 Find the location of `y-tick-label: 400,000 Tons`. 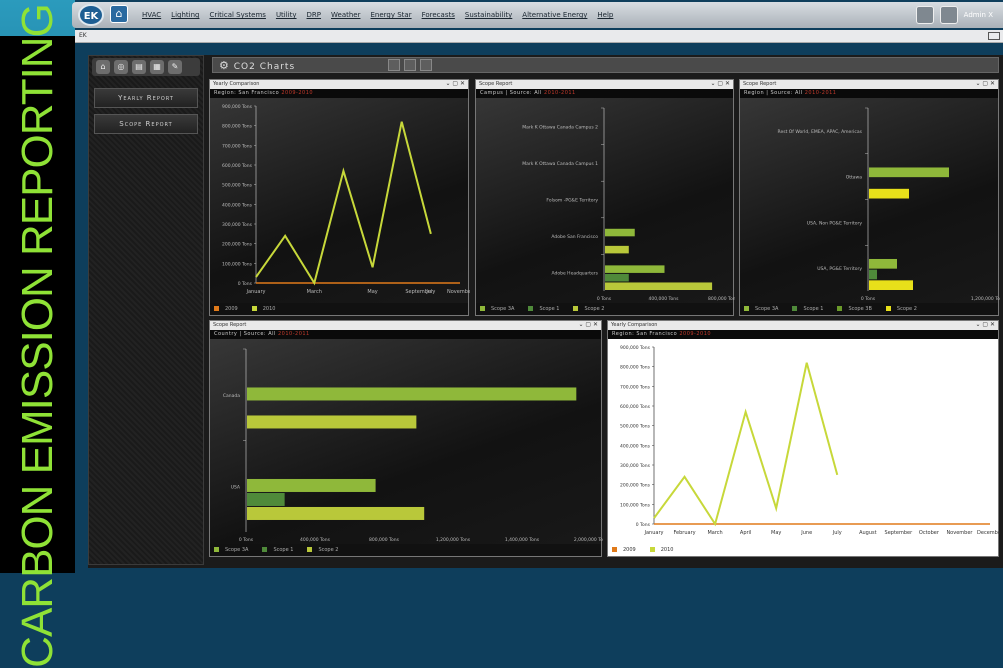

y-tick-label: 400,000 Tons is located at coordinates (237, 205).